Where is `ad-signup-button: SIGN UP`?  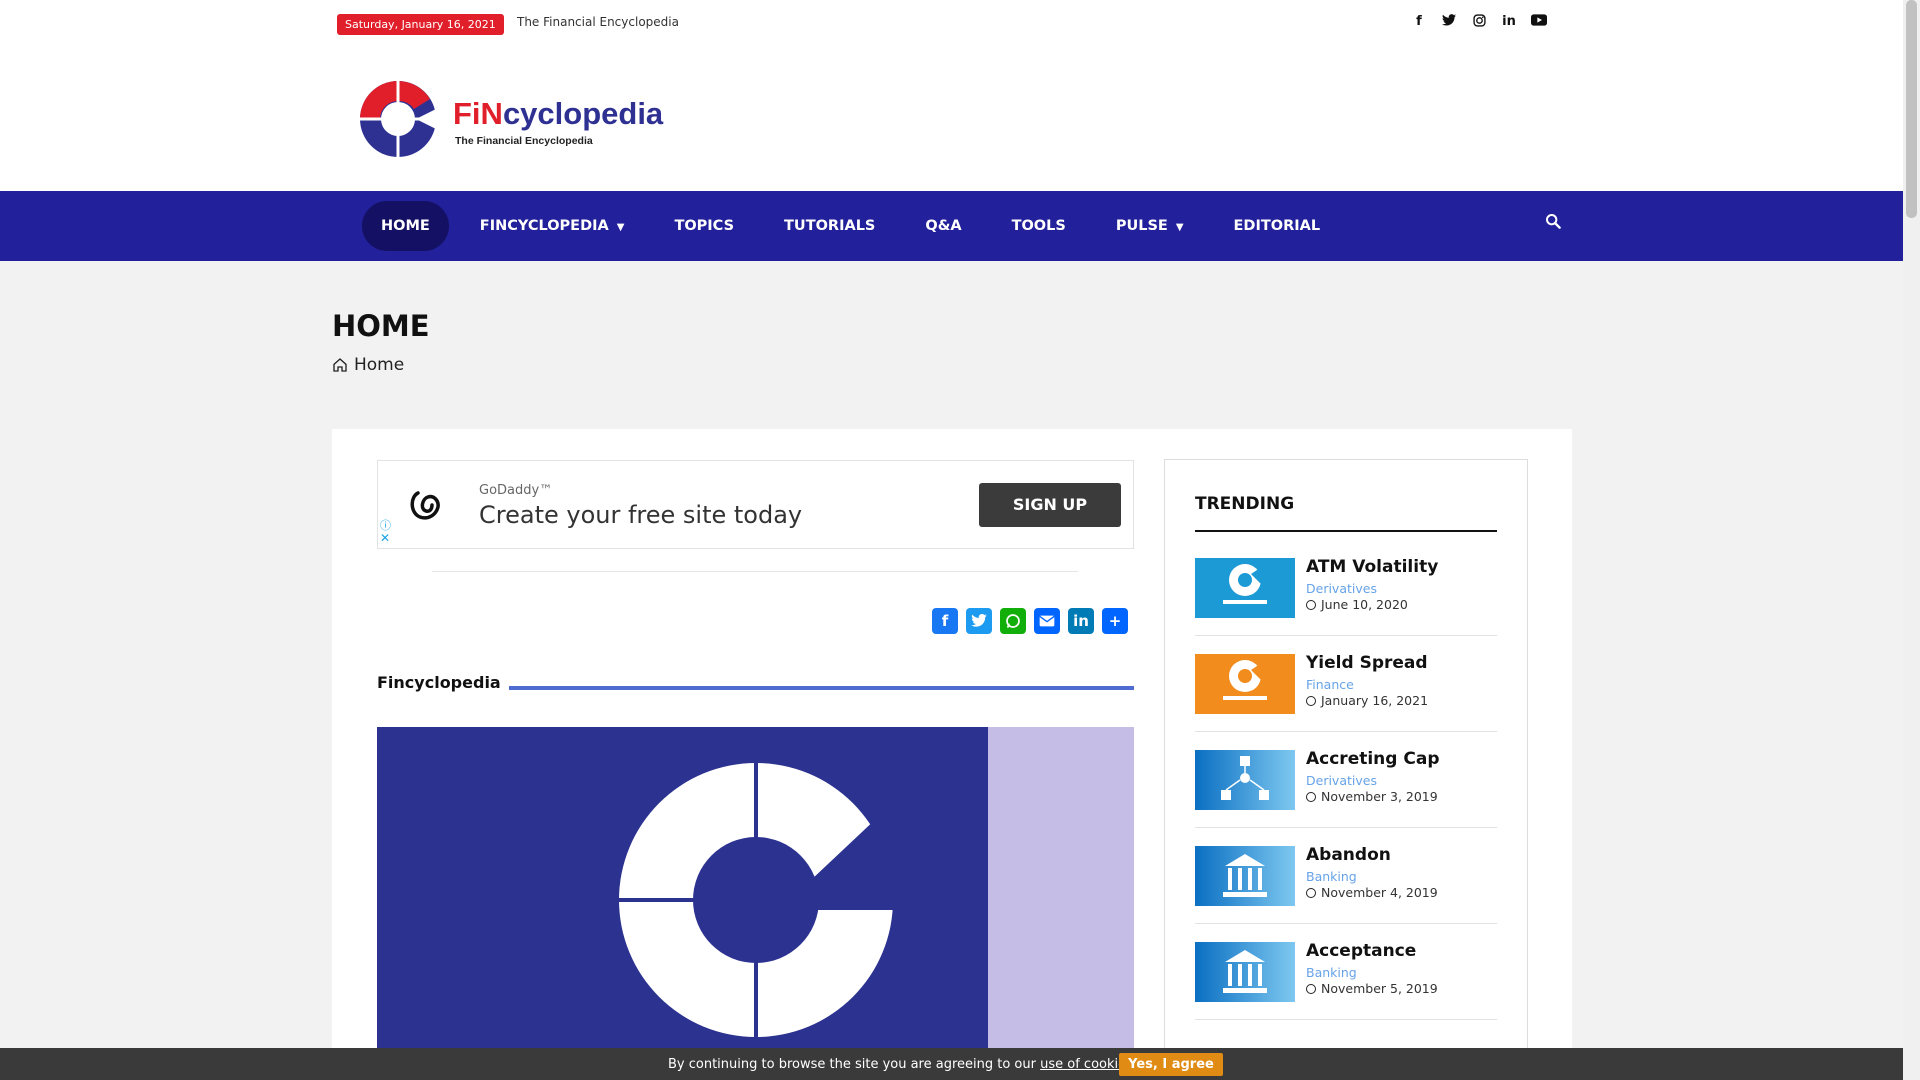 ad-signup-button: SIGN UP is located at coordinates (1050, 505).